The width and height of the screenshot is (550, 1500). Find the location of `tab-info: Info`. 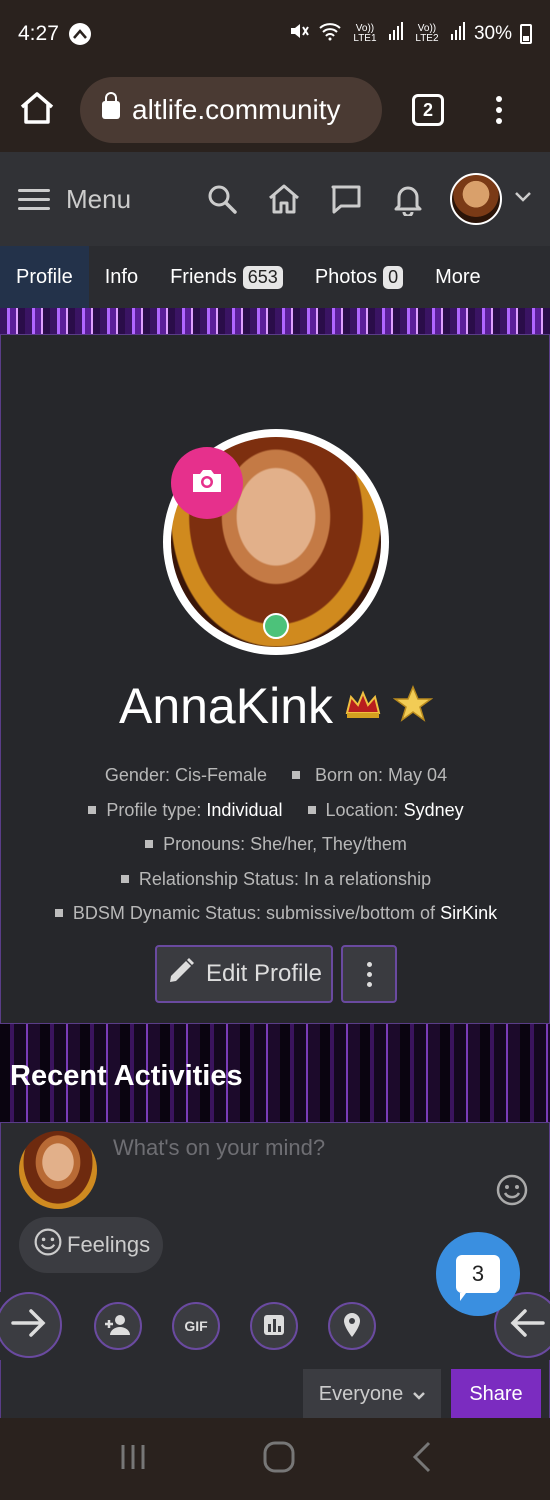

tab-info: Info is located at coordinates (121, 277).